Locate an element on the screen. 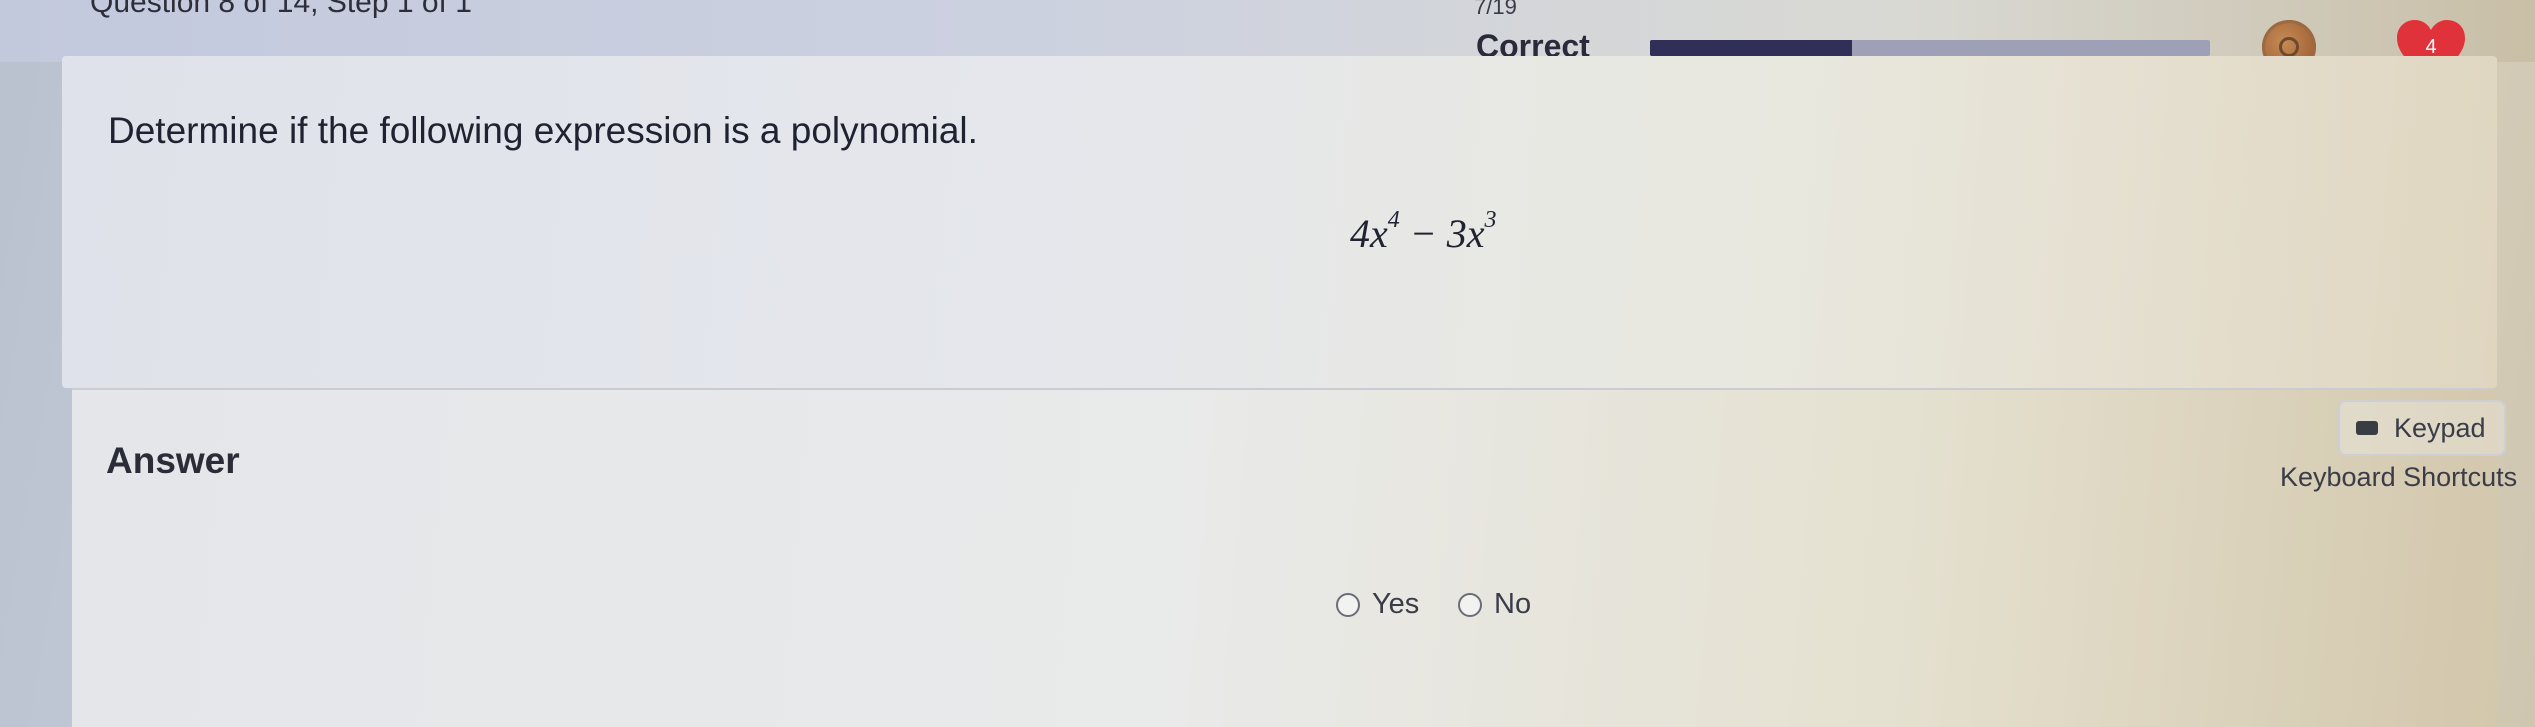 The image size is (2535, 727). term-2-coefficient: 3 is located at coordinates (1456, 233).